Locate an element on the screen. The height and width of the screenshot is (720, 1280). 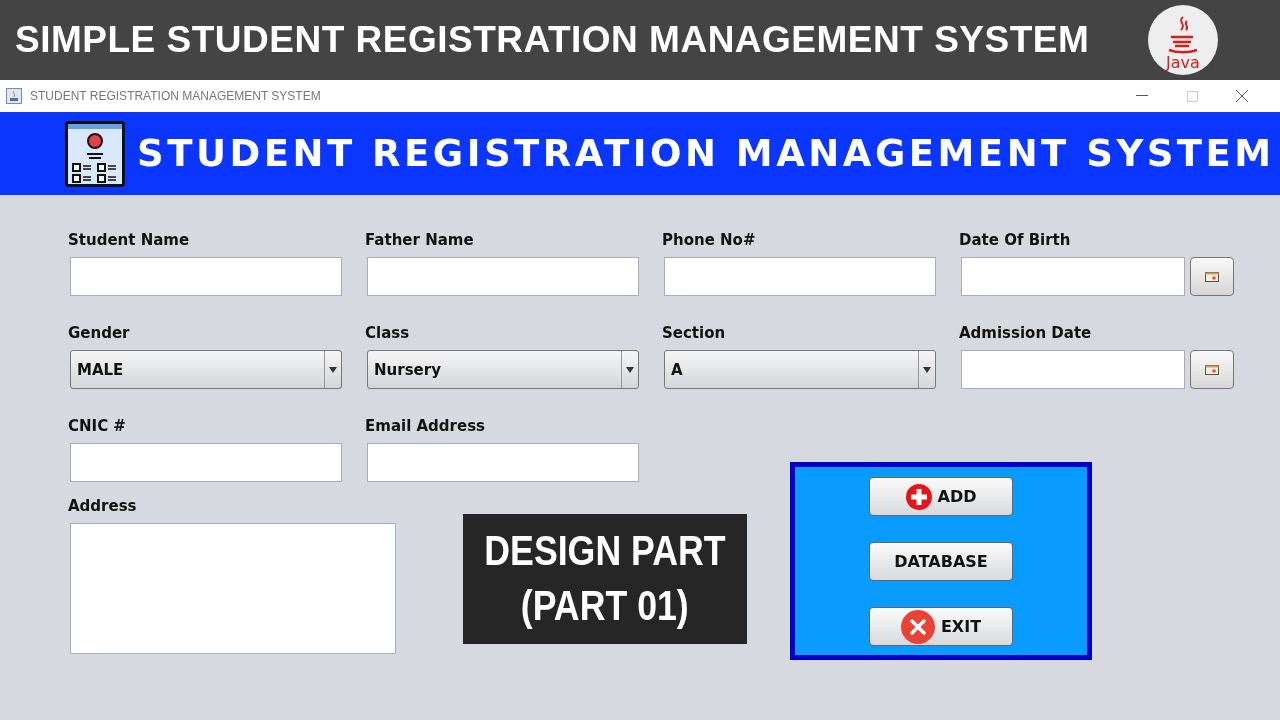
maximize-icon is located at coordinates (1192, 96).